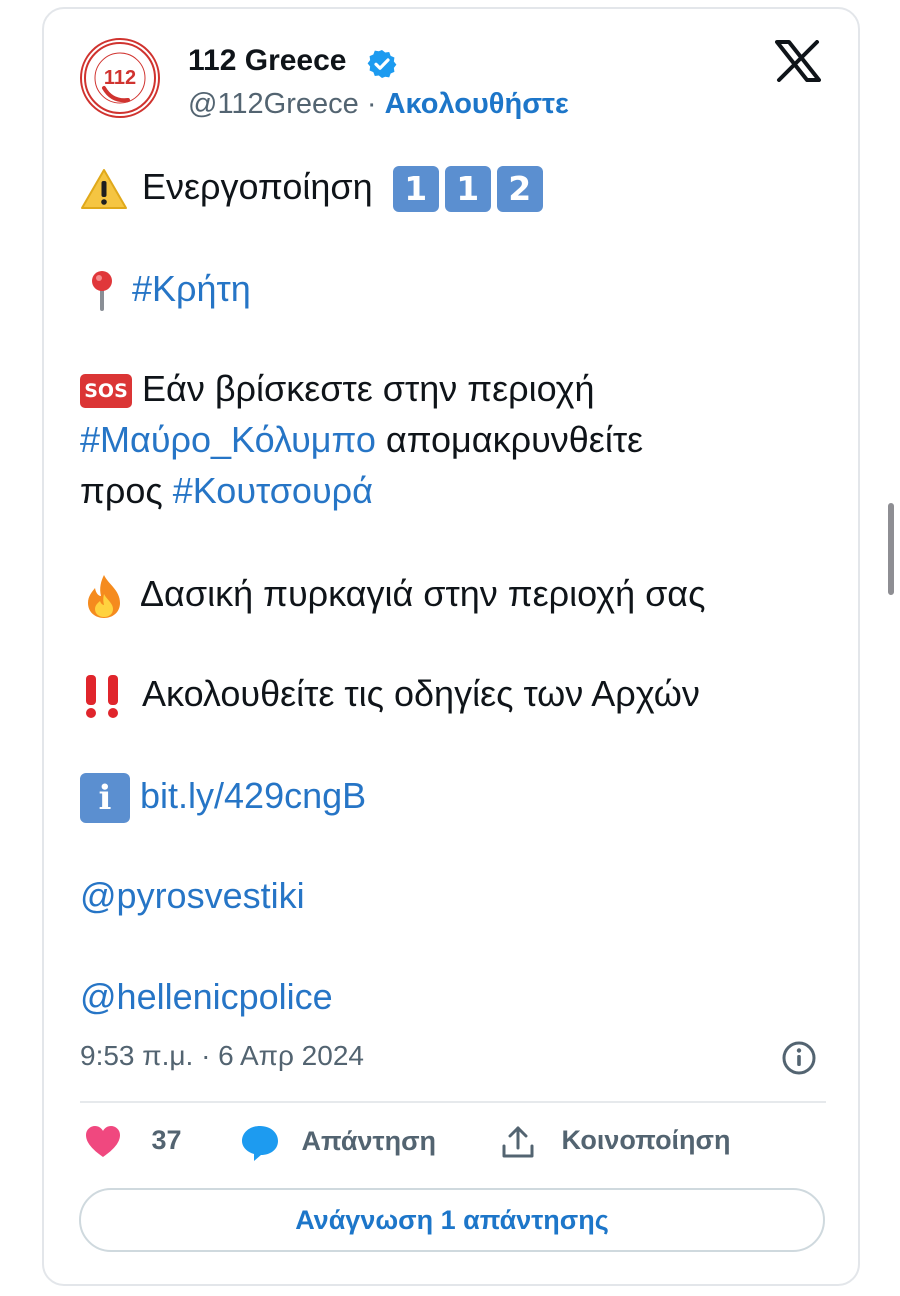 This screenshot has width=900, height=1296. Describe the element at coordinates (222, 1056) in the screenshot. I see `tweet-timestamp: 9:53 π.μ. · 6 Απρ 2024` at that location.